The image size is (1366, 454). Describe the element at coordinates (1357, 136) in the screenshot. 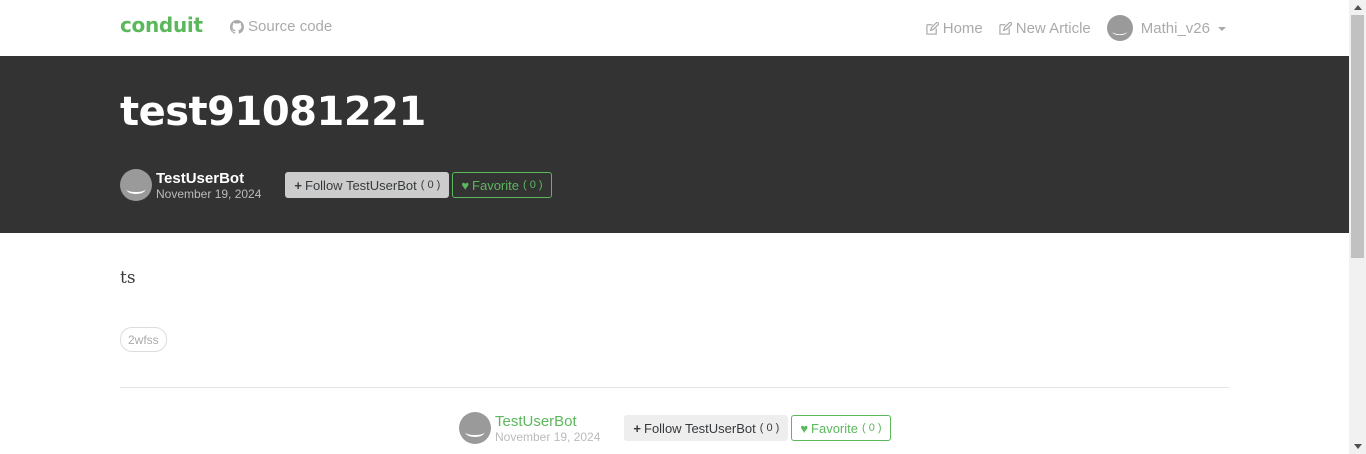

I see `scroll-thumb` at that location.